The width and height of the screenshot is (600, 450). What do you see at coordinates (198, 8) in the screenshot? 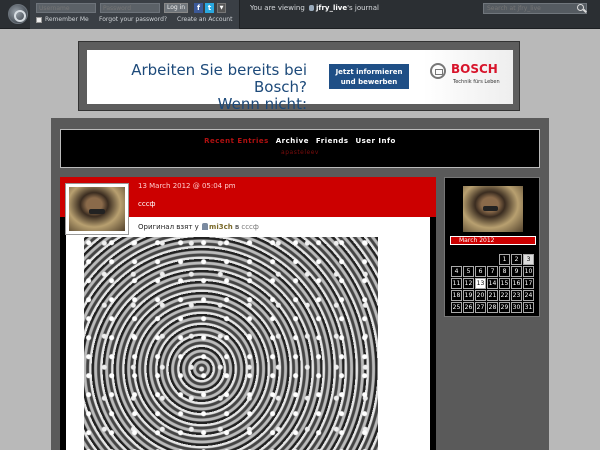
I see `facebook-icon: f` at bounding box center [198, 8].